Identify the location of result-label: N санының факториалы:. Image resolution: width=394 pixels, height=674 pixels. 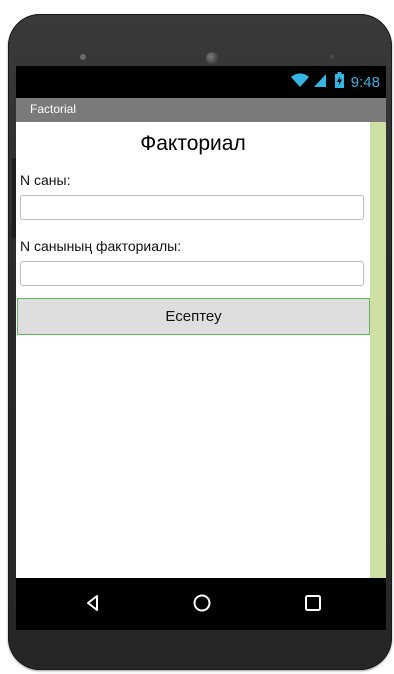
(101, 246).